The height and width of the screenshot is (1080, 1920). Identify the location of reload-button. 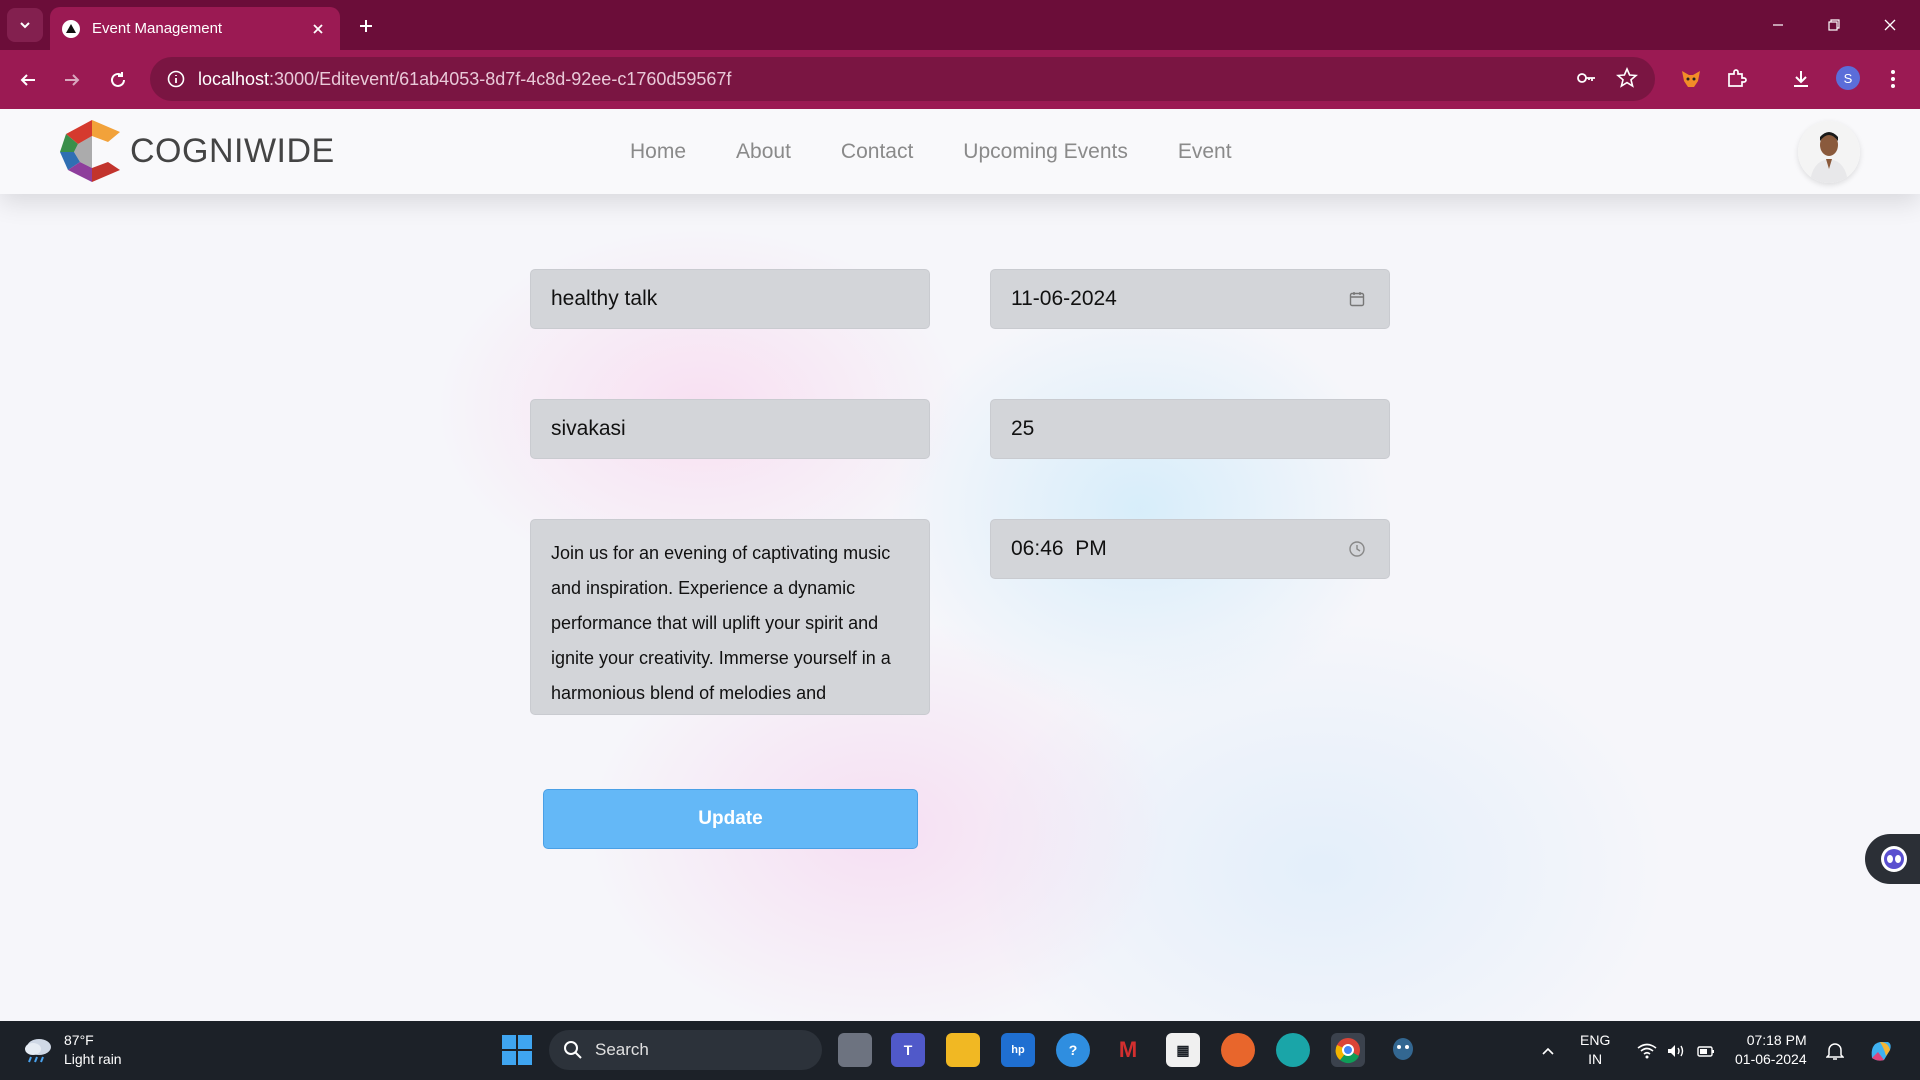
(118, 80).